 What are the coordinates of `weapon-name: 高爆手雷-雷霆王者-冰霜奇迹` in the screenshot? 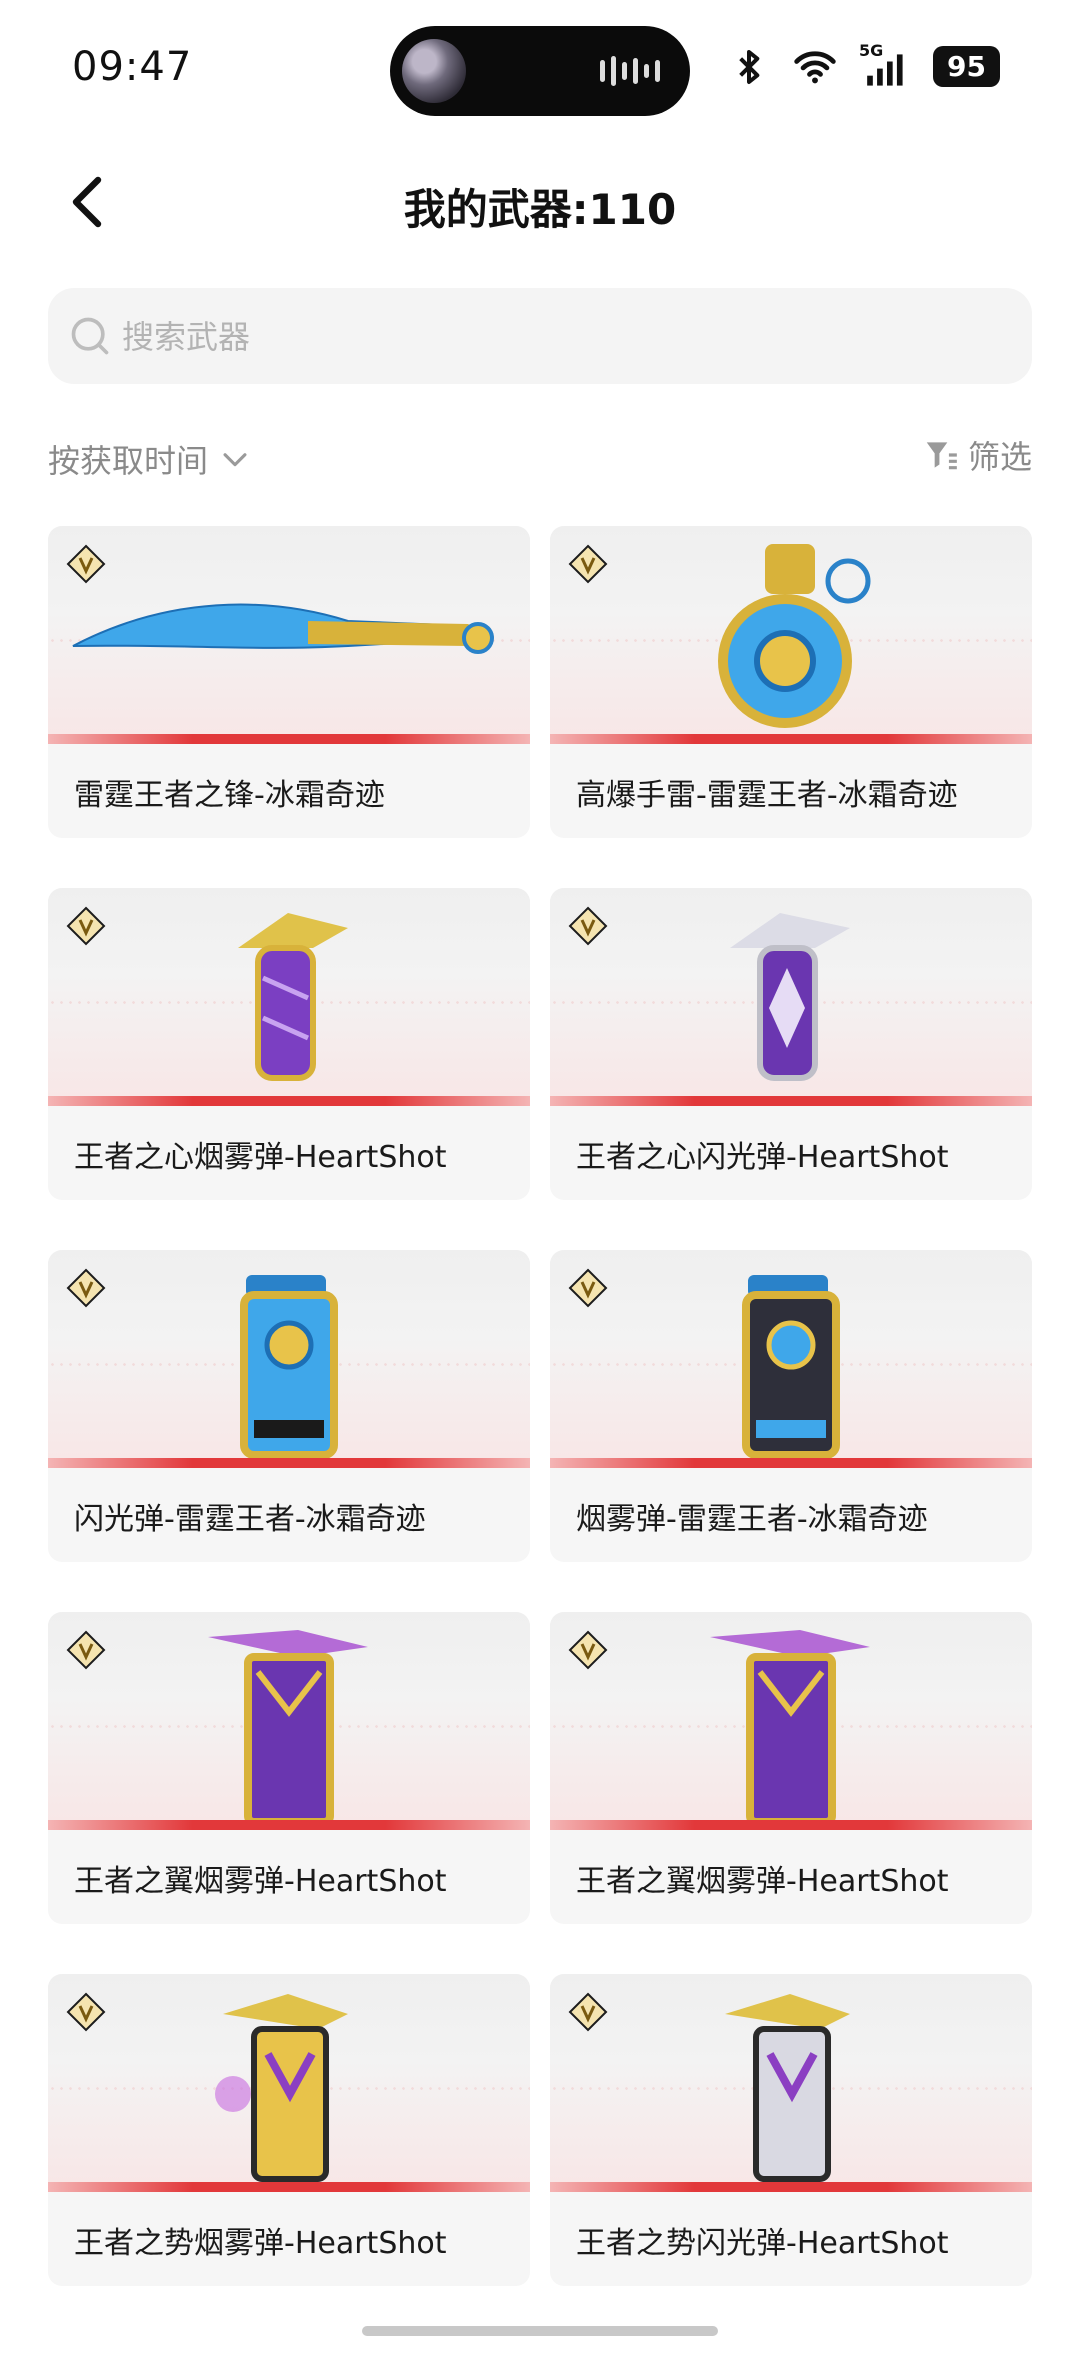 It's located at (767, 795).